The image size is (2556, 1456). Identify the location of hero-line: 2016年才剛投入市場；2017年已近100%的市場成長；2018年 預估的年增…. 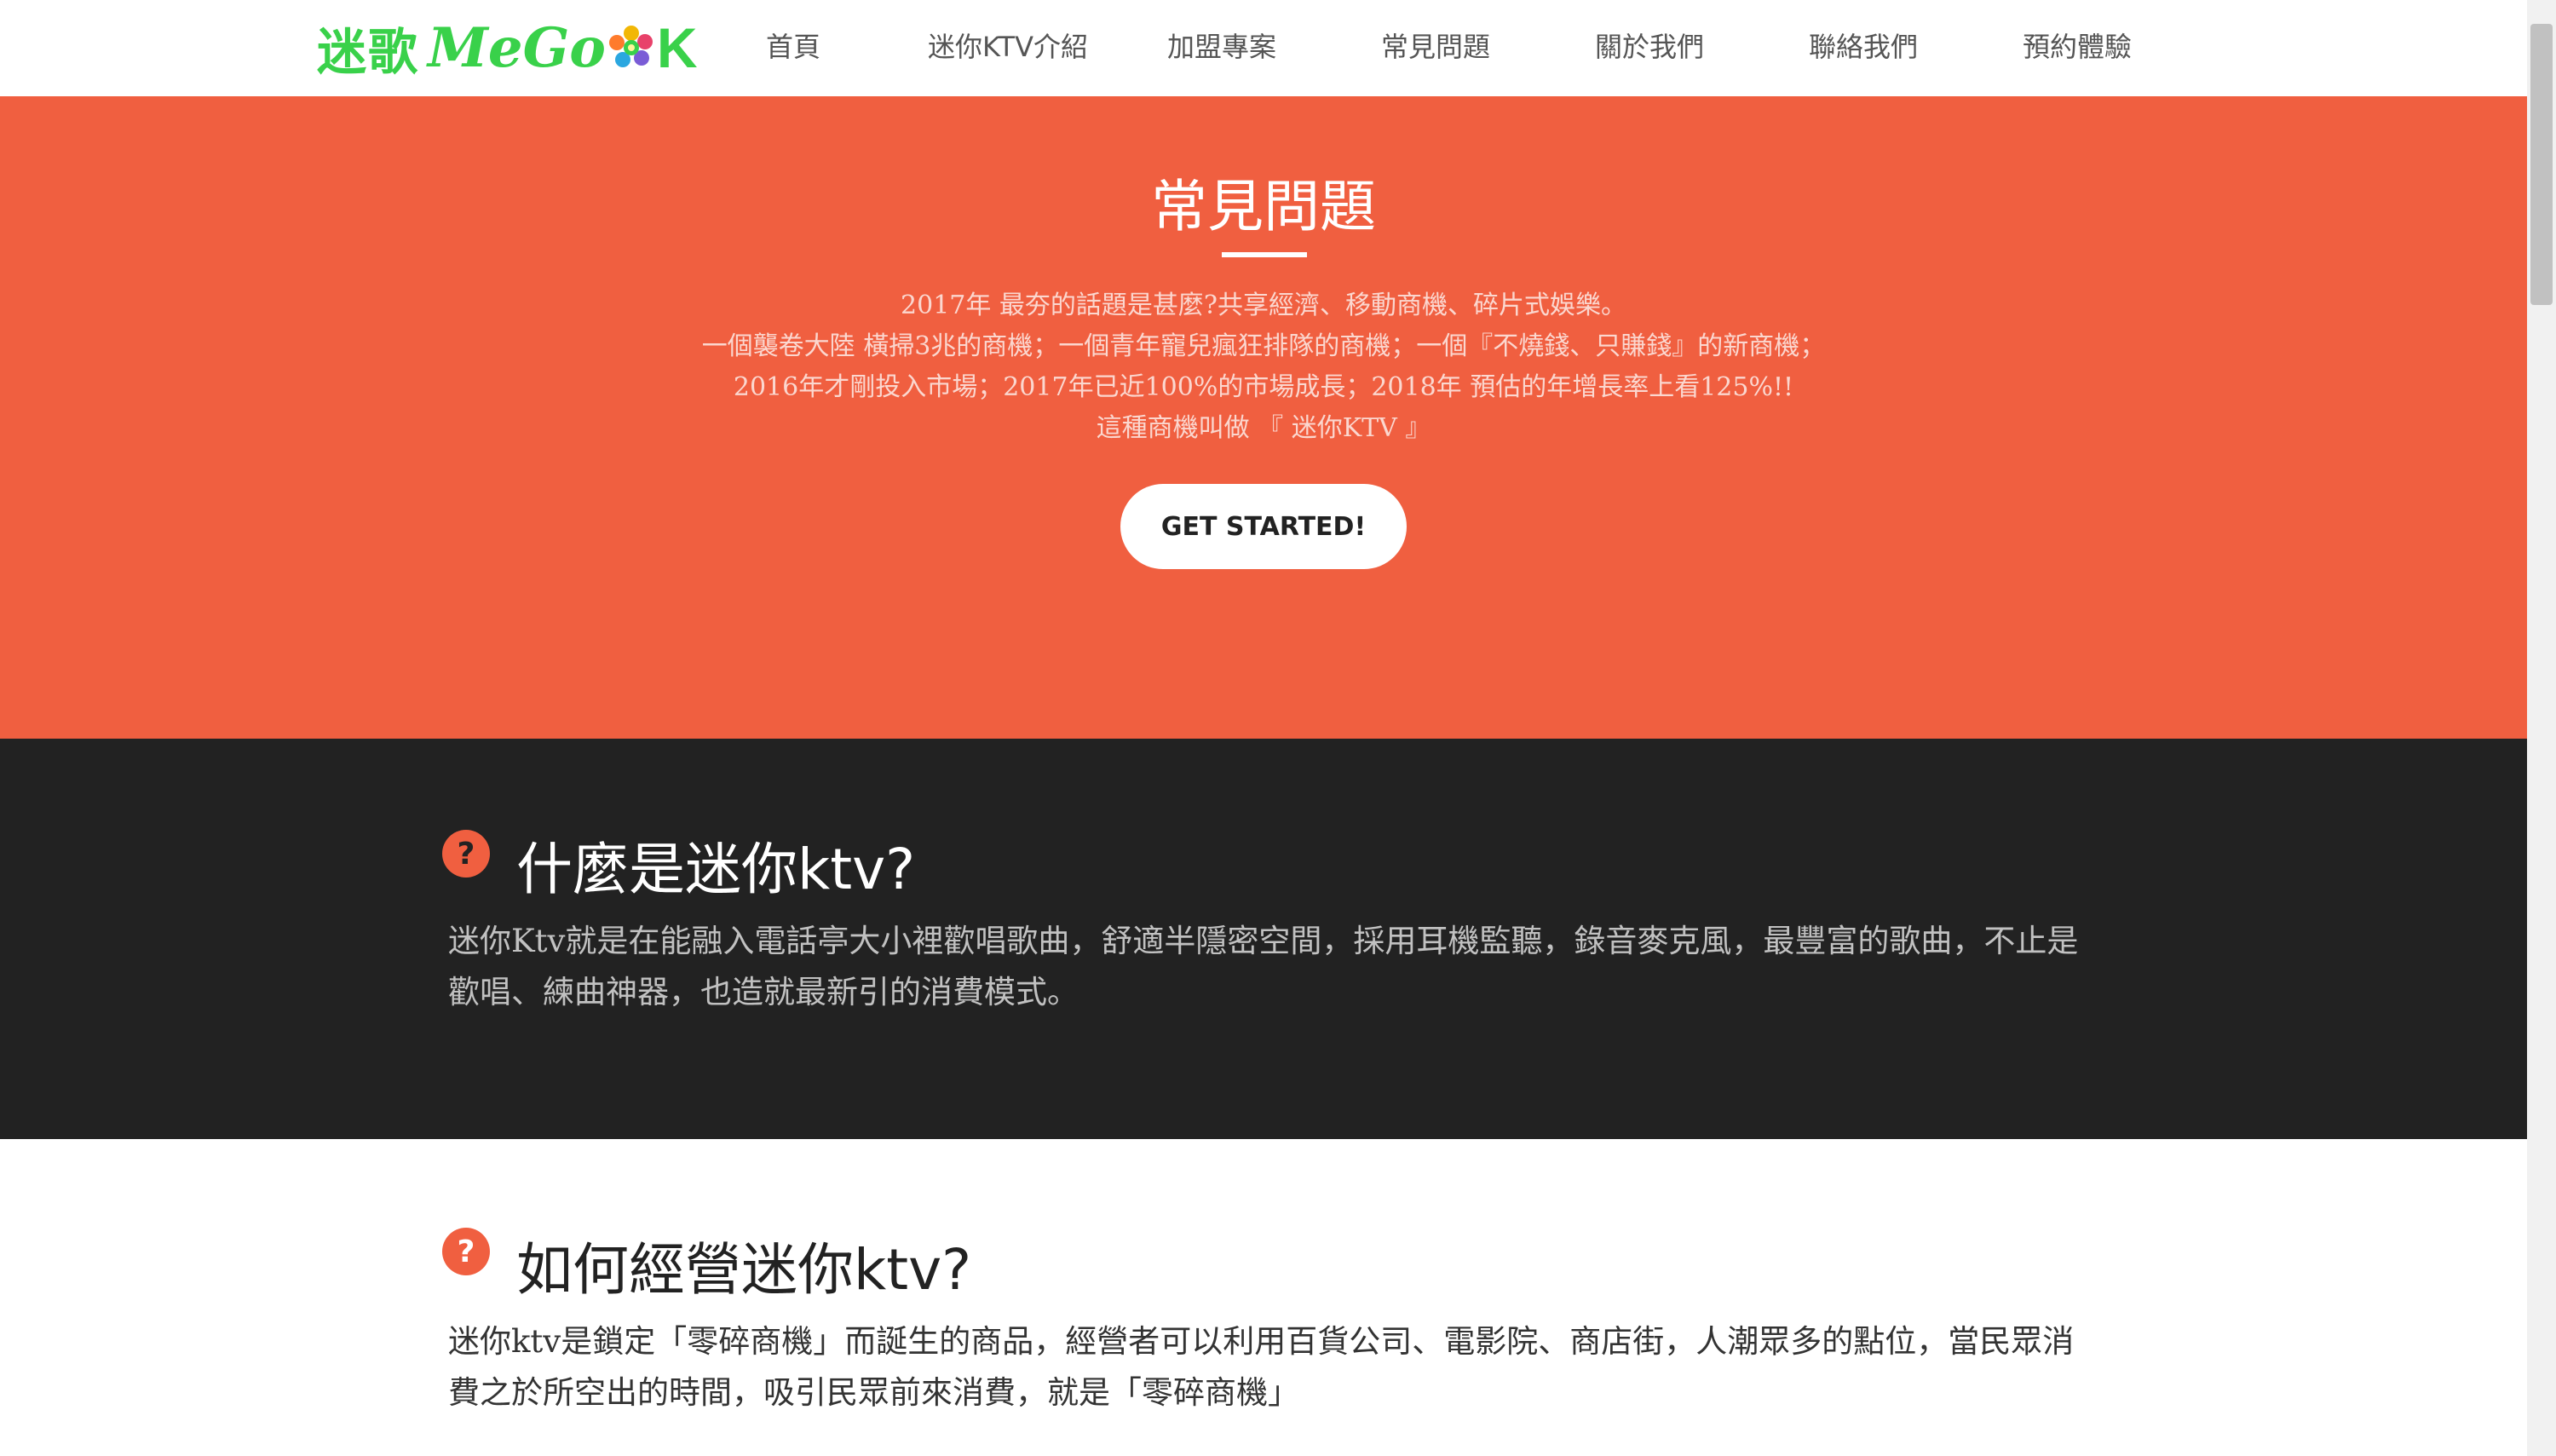
(1263, 387).